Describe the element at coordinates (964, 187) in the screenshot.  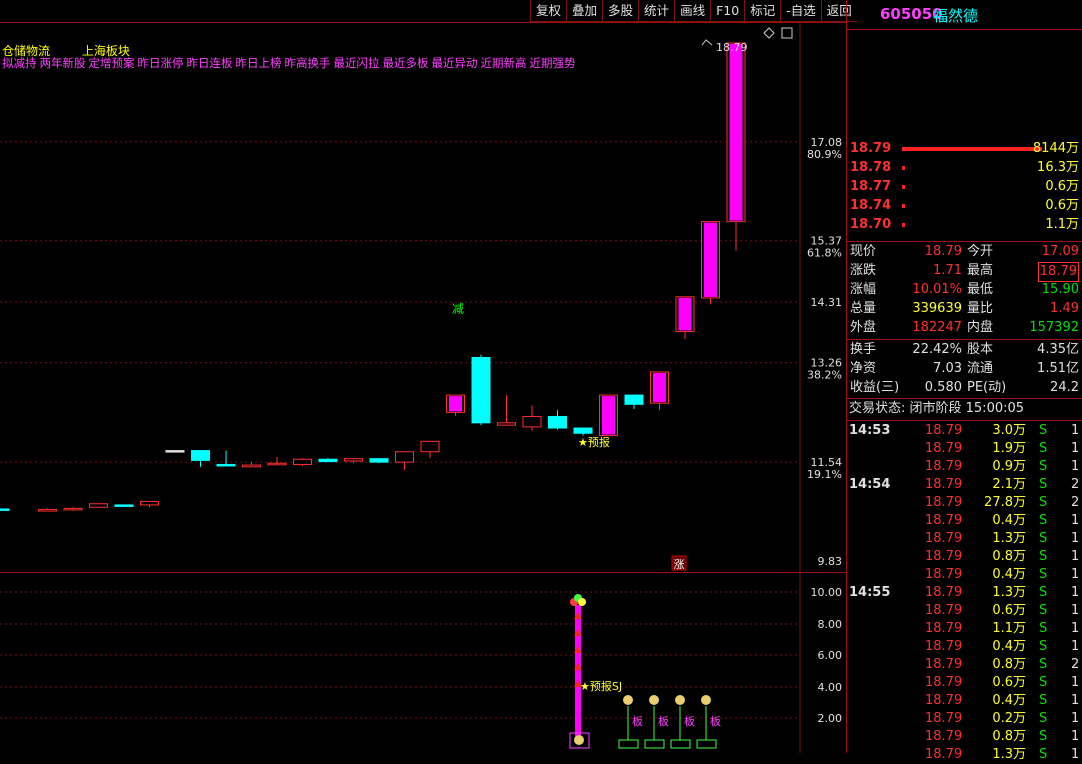
I see `order-book-row: 18.77 0.6万` at that location.